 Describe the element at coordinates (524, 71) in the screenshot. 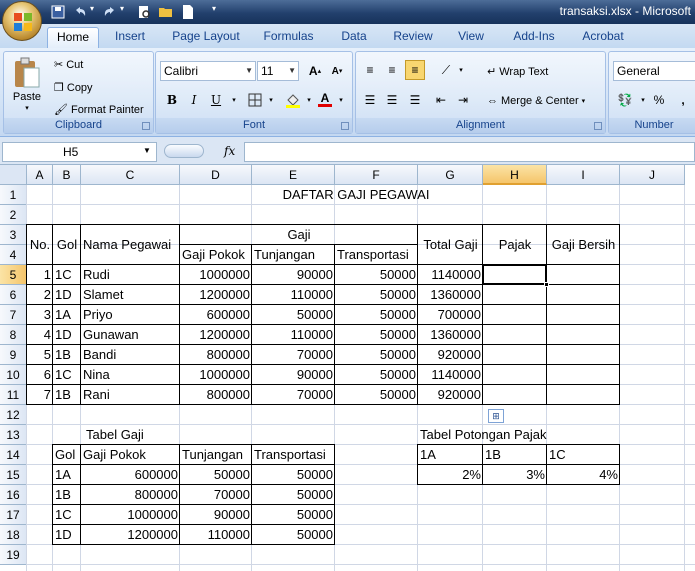

I see `wrap-text-label: Wrap Text` at that location.